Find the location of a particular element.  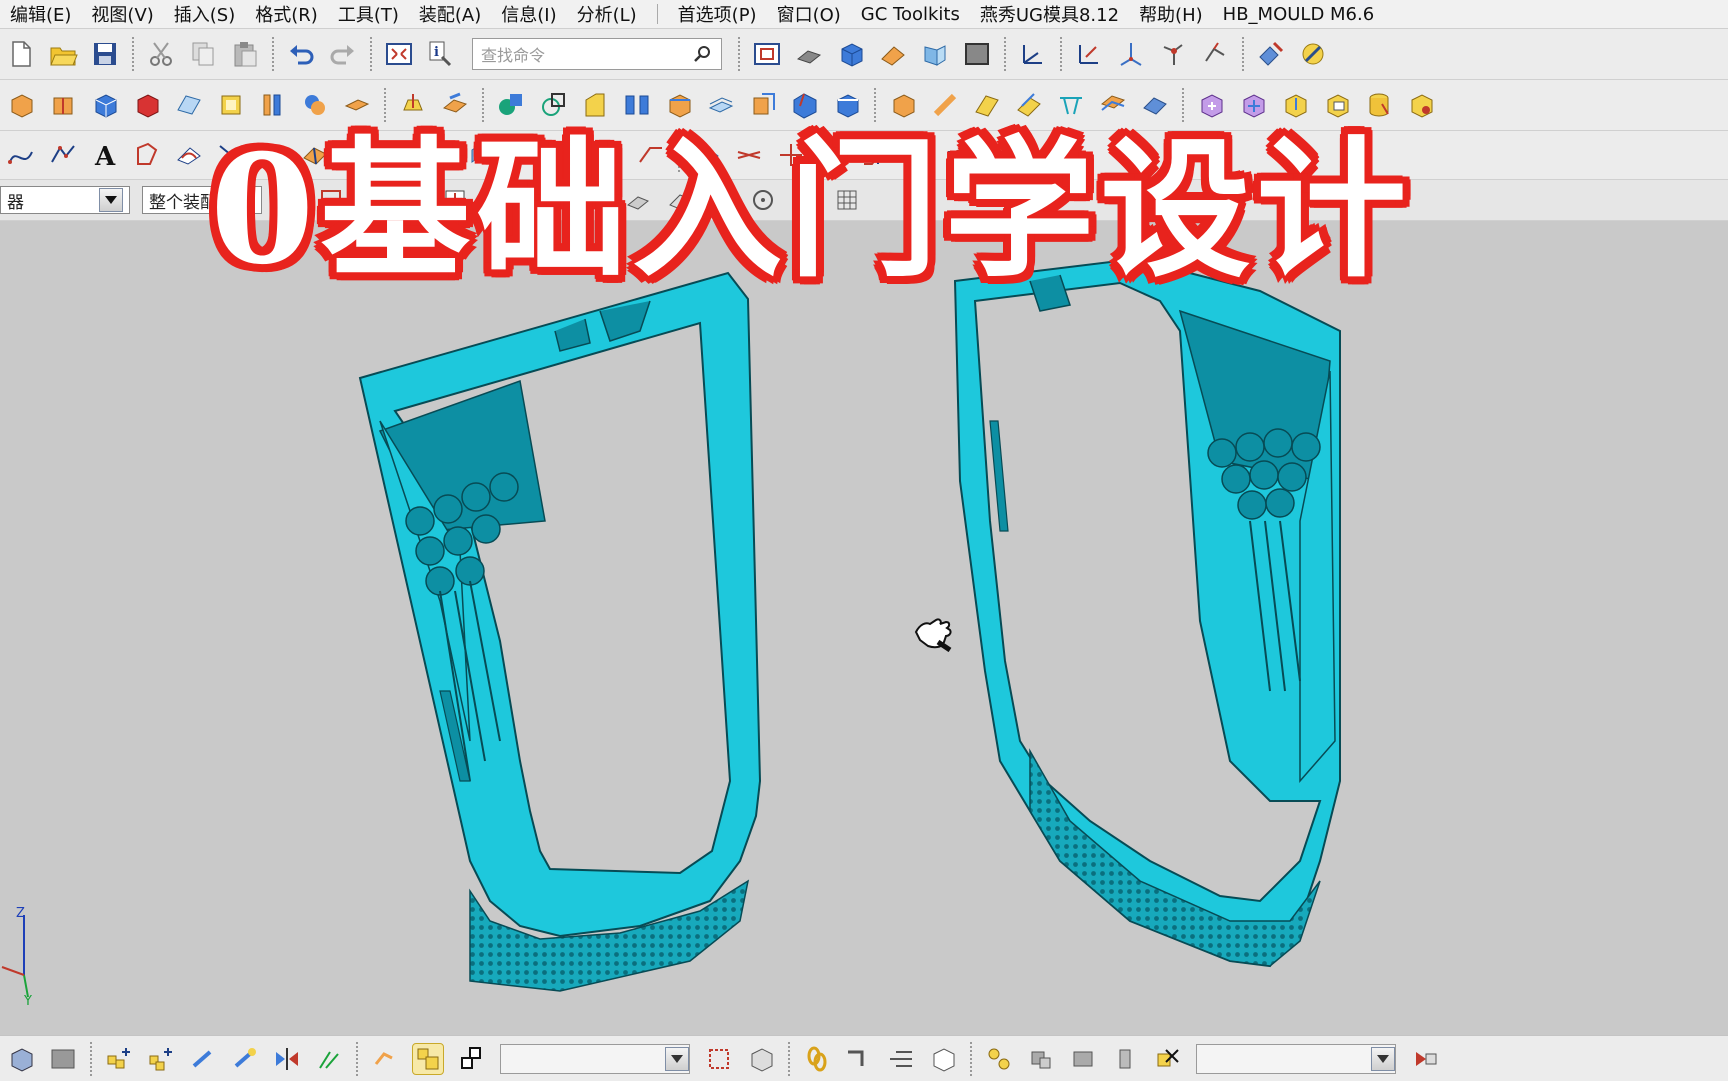

undo-icon is located at coordinates (301, 54).